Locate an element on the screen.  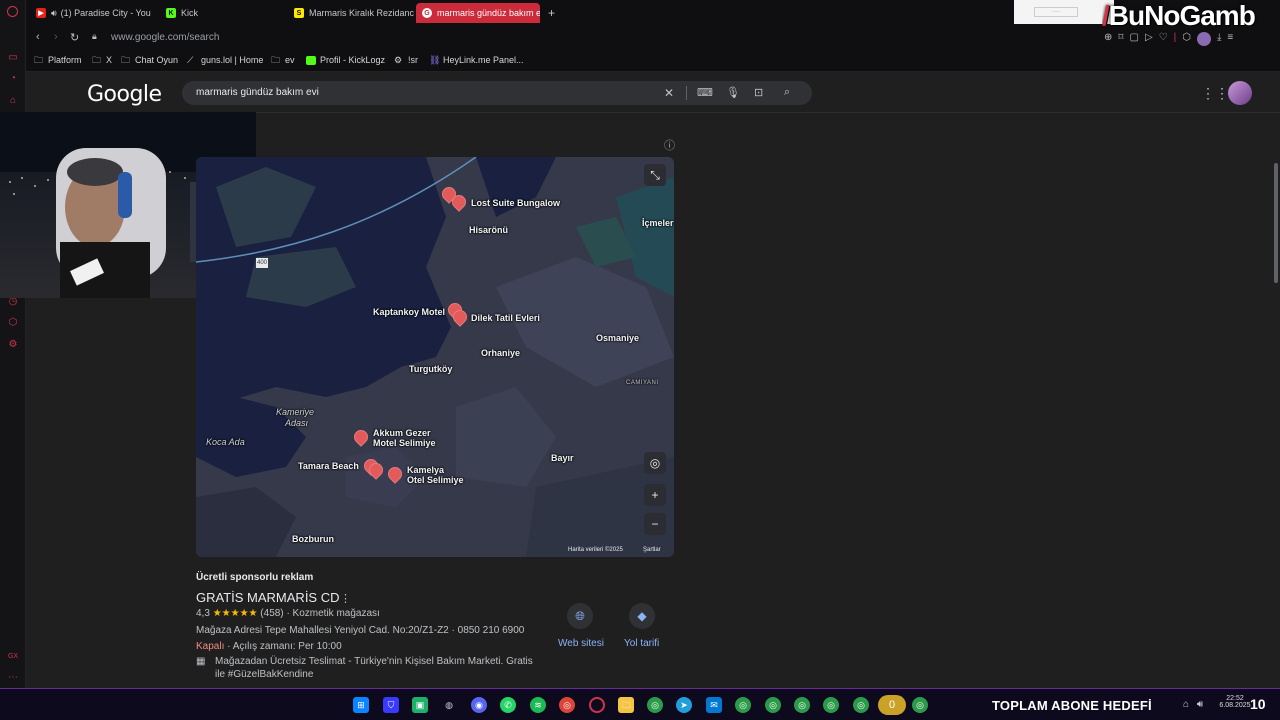
aria-icon: ▭ is located at coordinates (13, 58).